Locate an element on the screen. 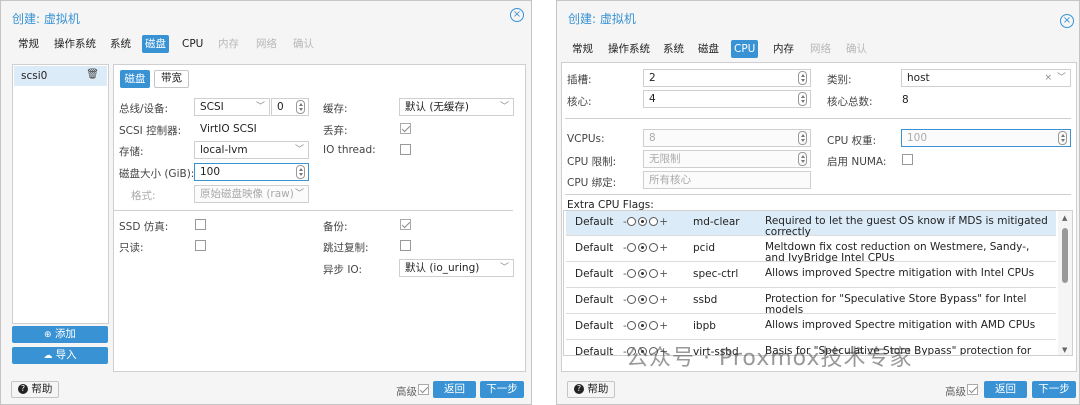  trash-icon: 🗑 is located at coordinates (92, 74).